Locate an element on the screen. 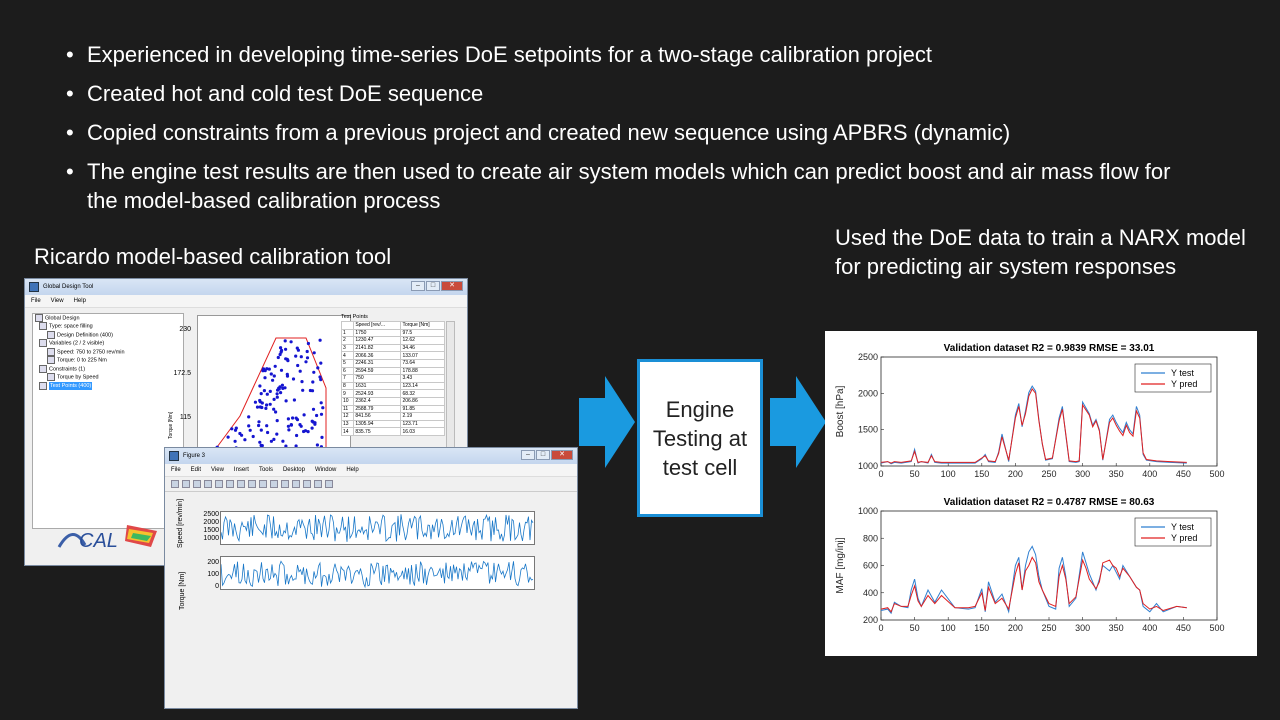 The height and width of the screenshot is (720, 1280). colorbar-icon is located at coordinates (296, 484).